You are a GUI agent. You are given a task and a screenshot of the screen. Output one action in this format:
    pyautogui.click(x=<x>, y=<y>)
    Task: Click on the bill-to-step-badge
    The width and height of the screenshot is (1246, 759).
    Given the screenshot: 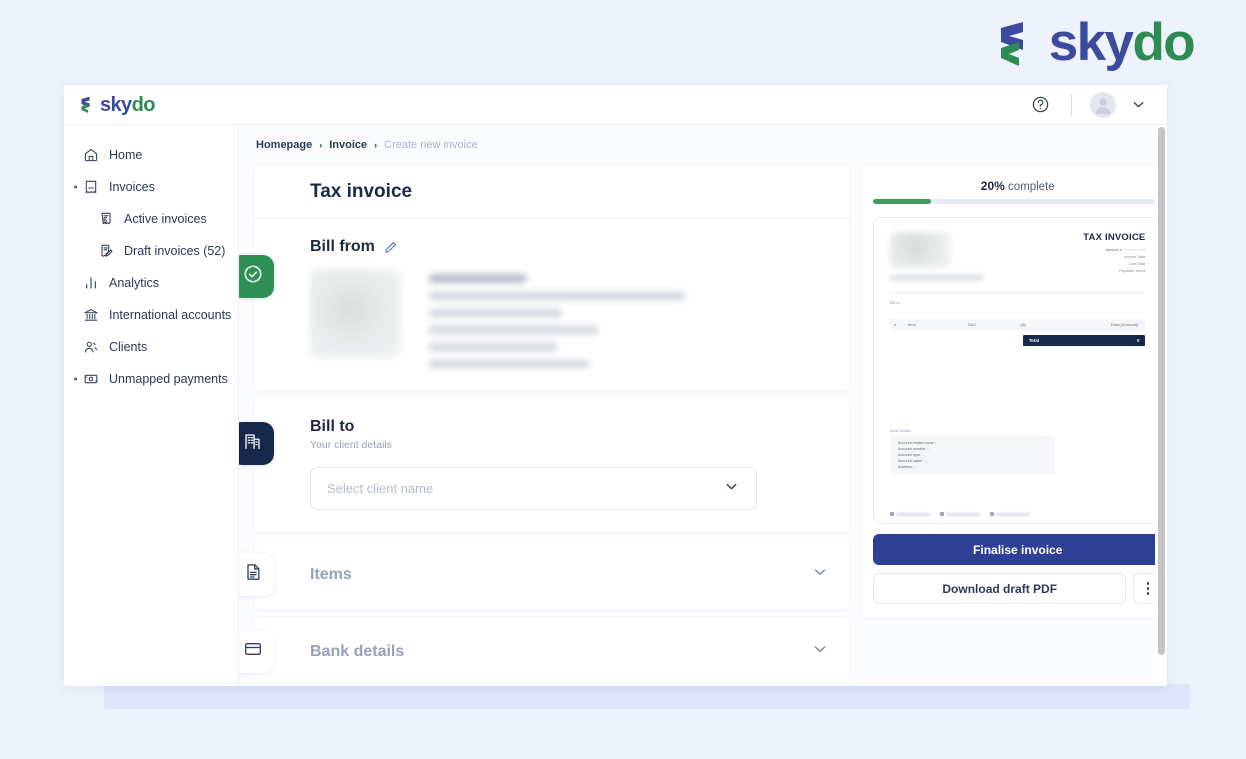 What is the action you would take?
    pyautogui.click(x=256, y=443)
    